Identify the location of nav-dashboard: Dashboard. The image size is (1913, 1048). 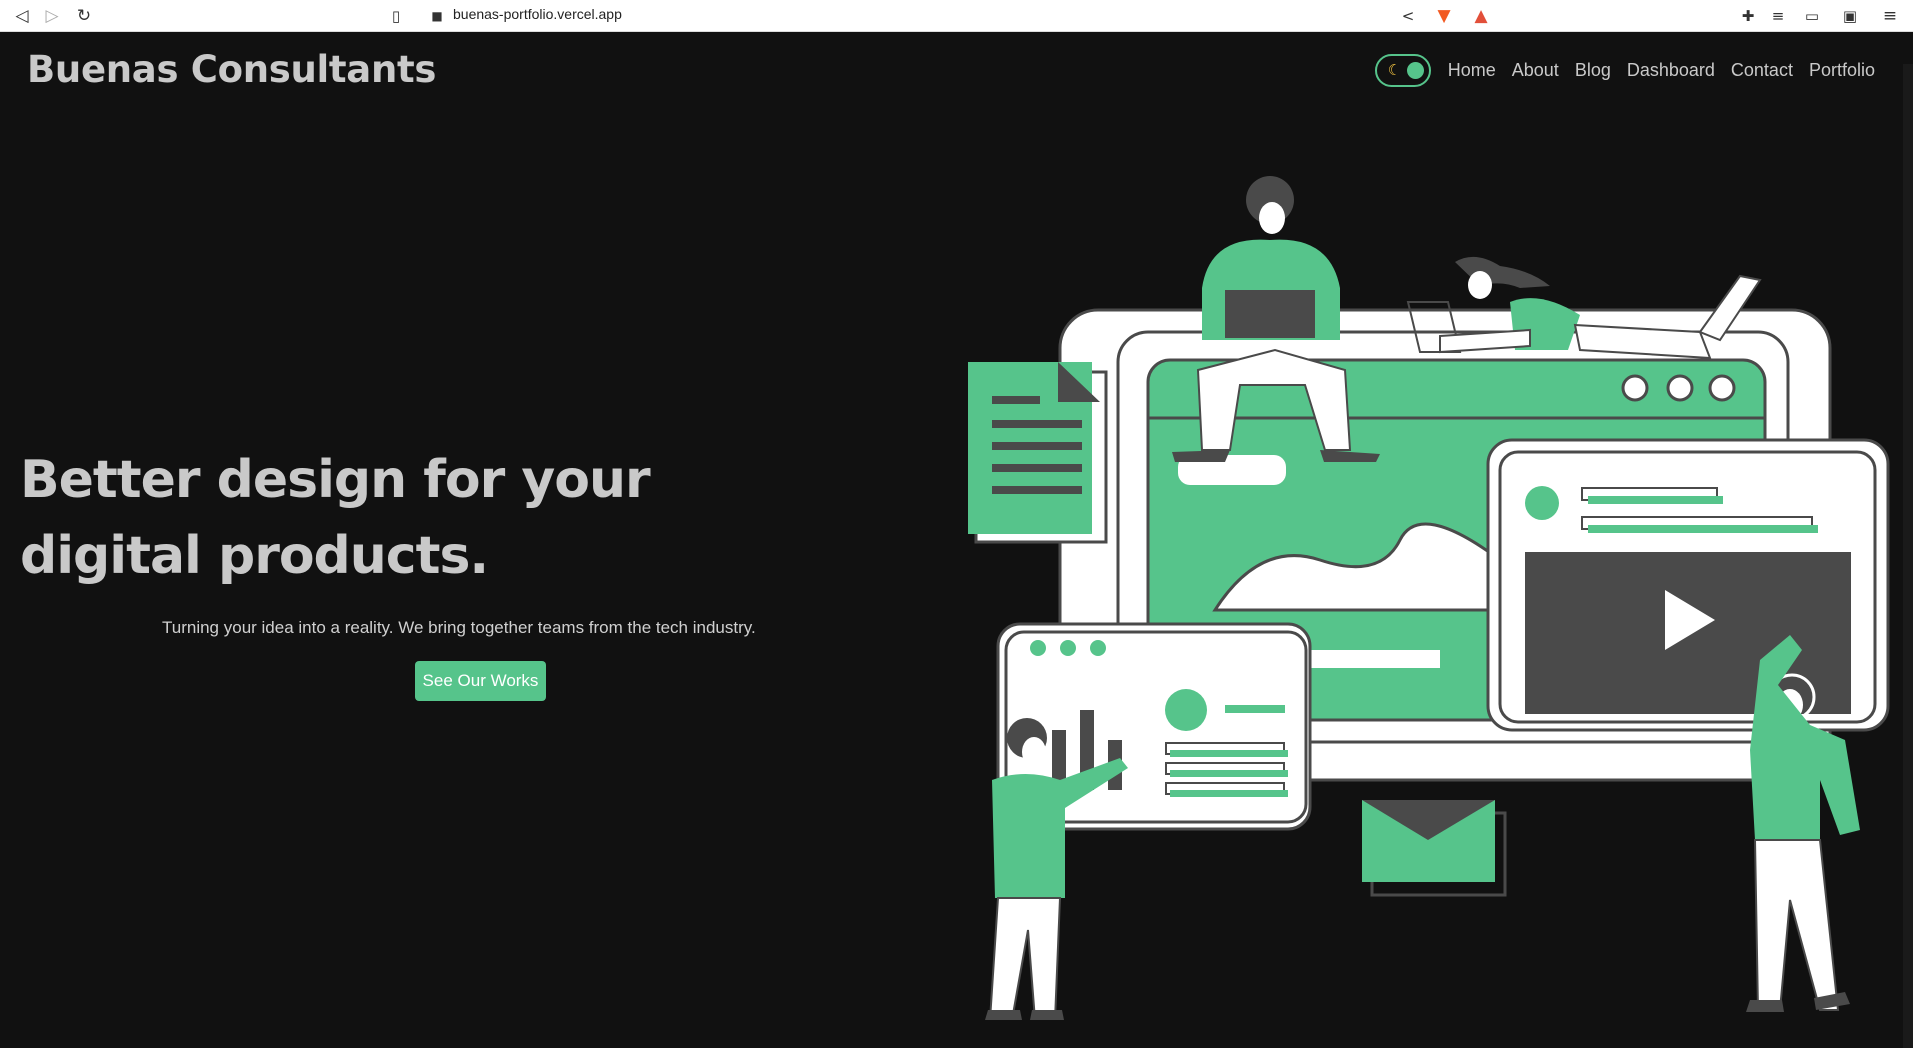
(1671, 70).